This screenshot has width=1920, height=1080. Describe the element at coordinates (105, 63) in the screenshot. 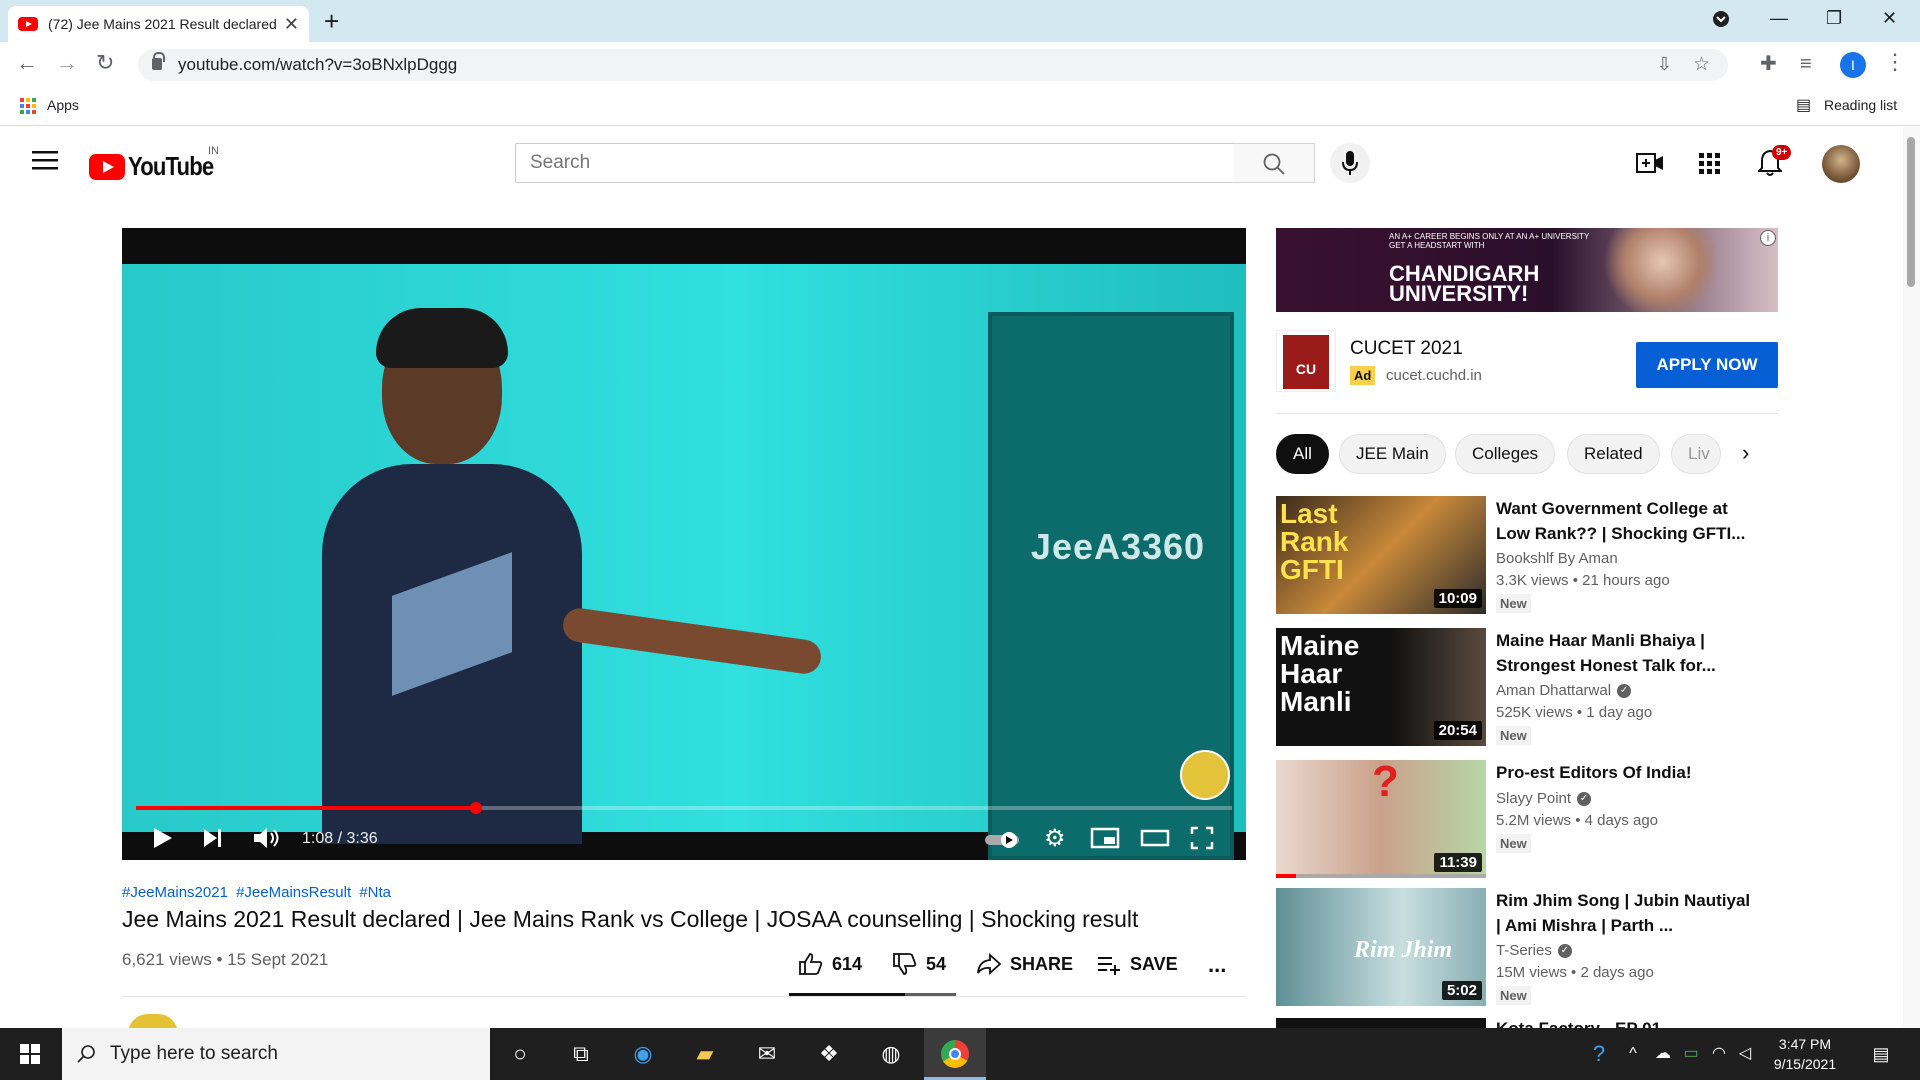

I see `reload-icon: ↻` at that location.